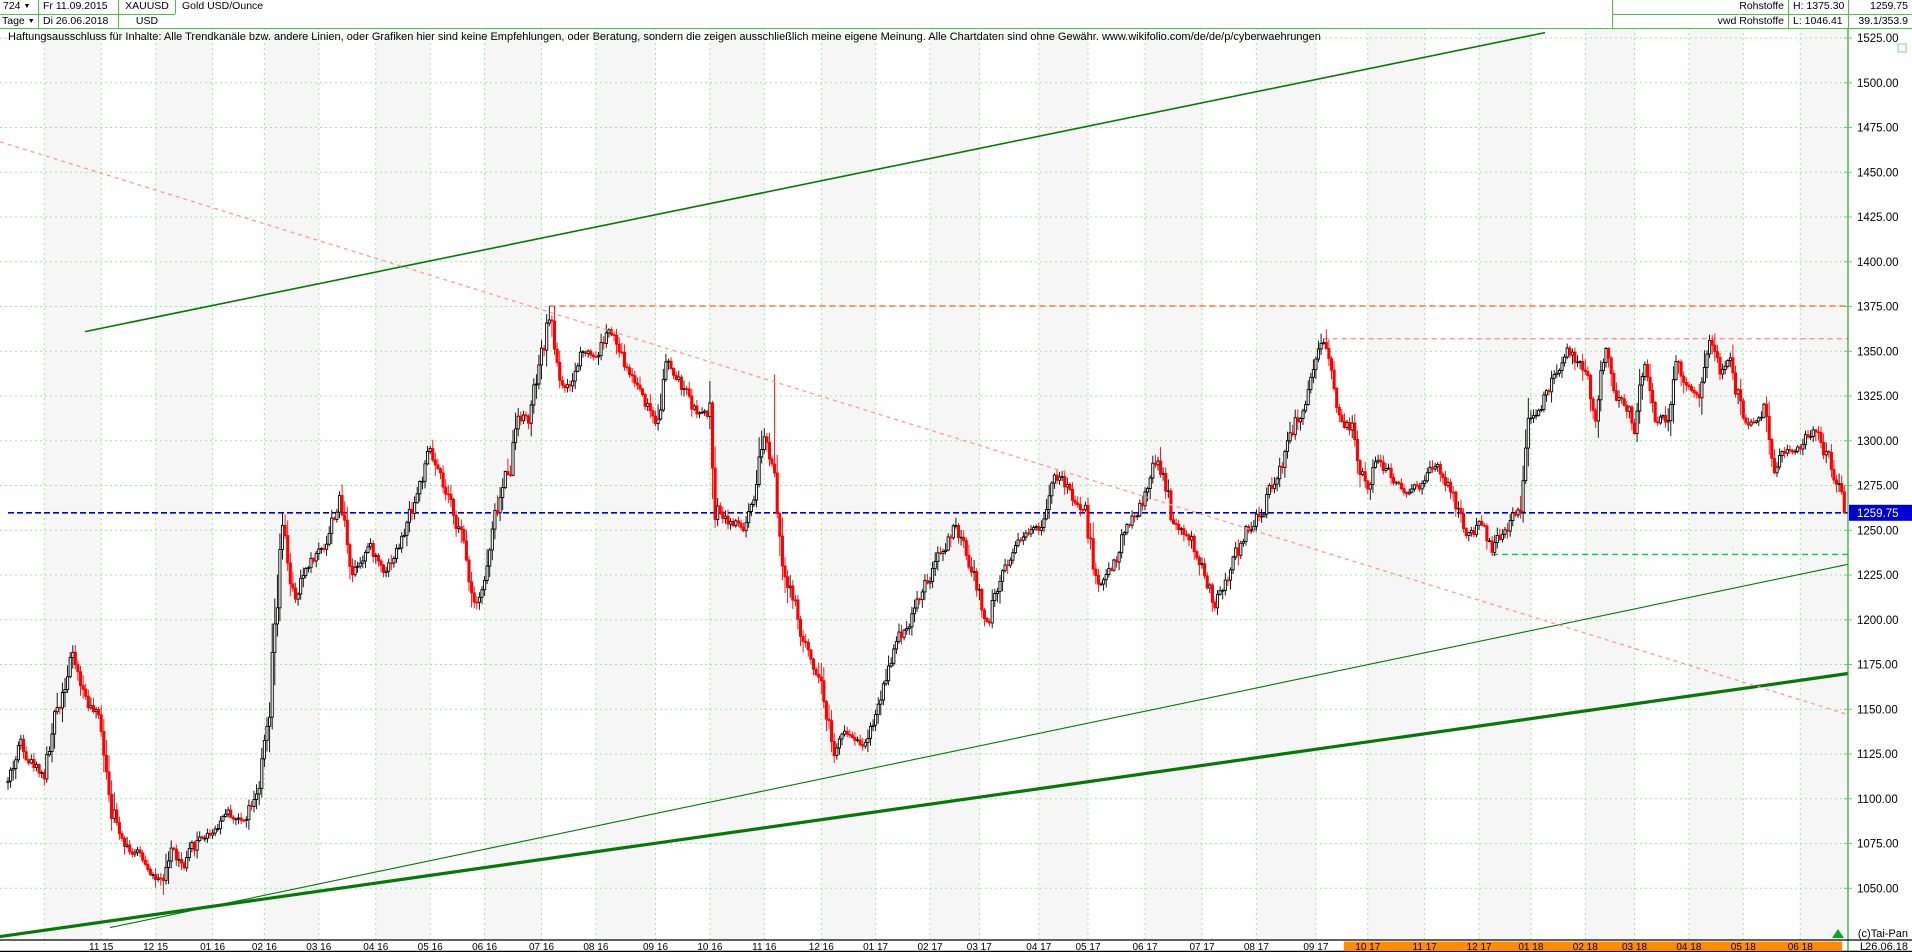  What do you see at coordinates (1878, 263) in the screenshot?
I see `y-axis-tick-label: 1400.00` at bounding box center [1878, 263].